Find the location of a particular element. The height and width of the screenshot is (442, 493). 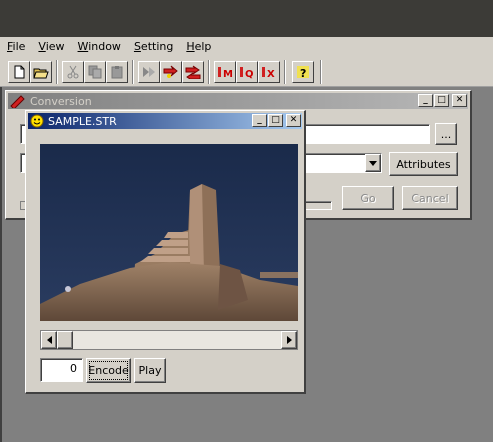

progress-bar is located at coordinates (318, 205).